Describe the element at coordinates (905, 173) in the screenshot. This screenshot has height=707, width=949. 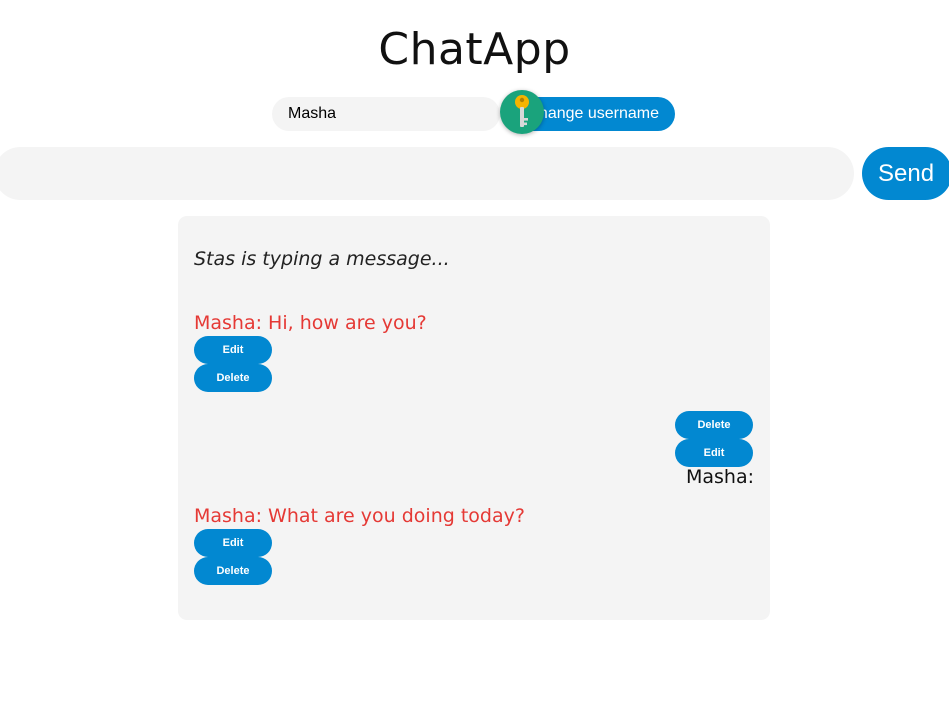
I see `send-button: Send` at that location.